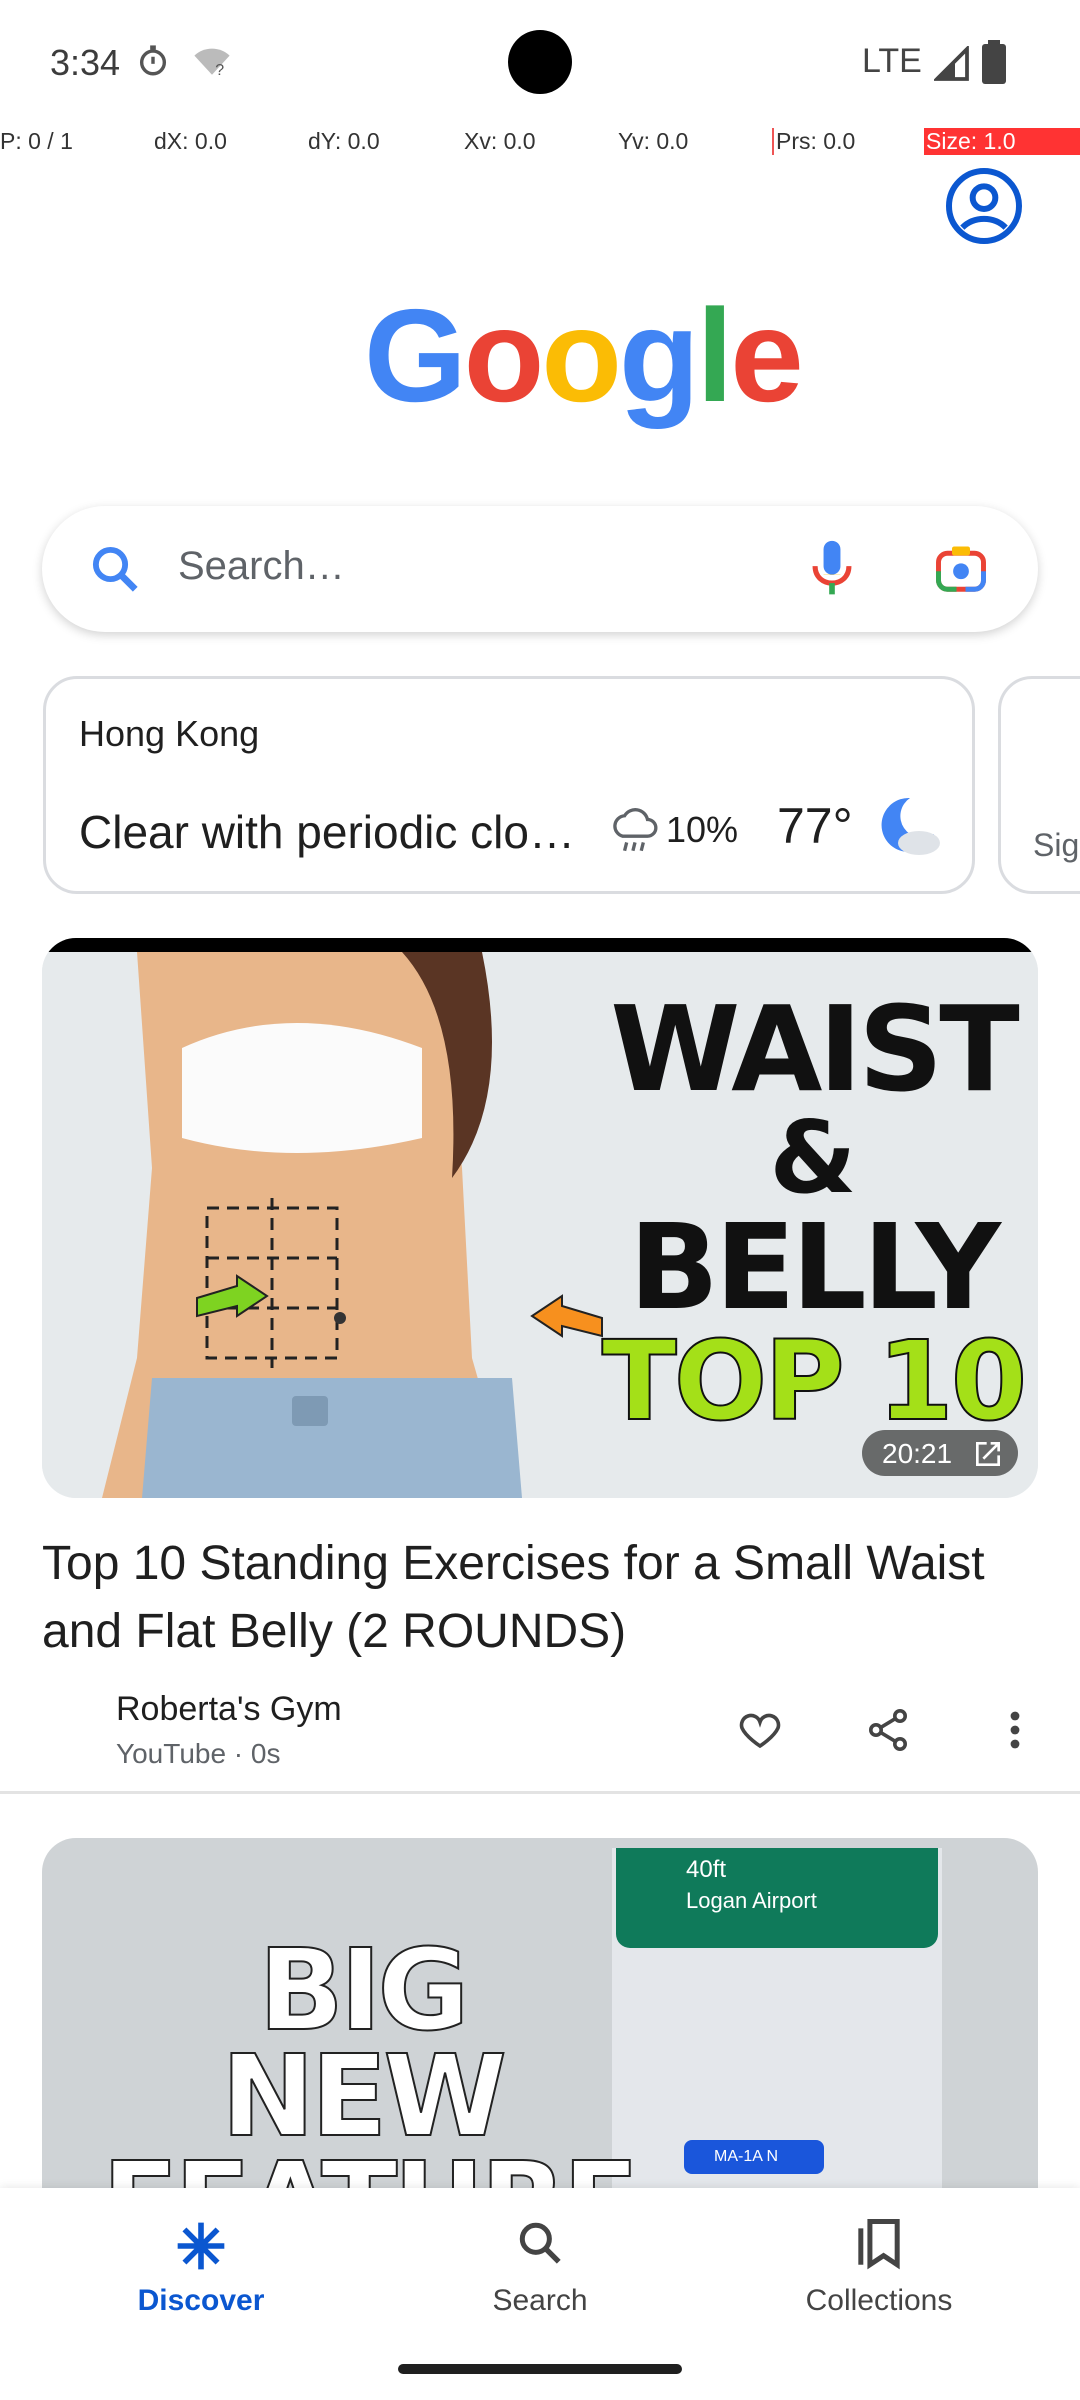 This screenshot has width=1080, height=2400. I want to click on weather-description: Clear with periodic clouds, so click(334, 832).